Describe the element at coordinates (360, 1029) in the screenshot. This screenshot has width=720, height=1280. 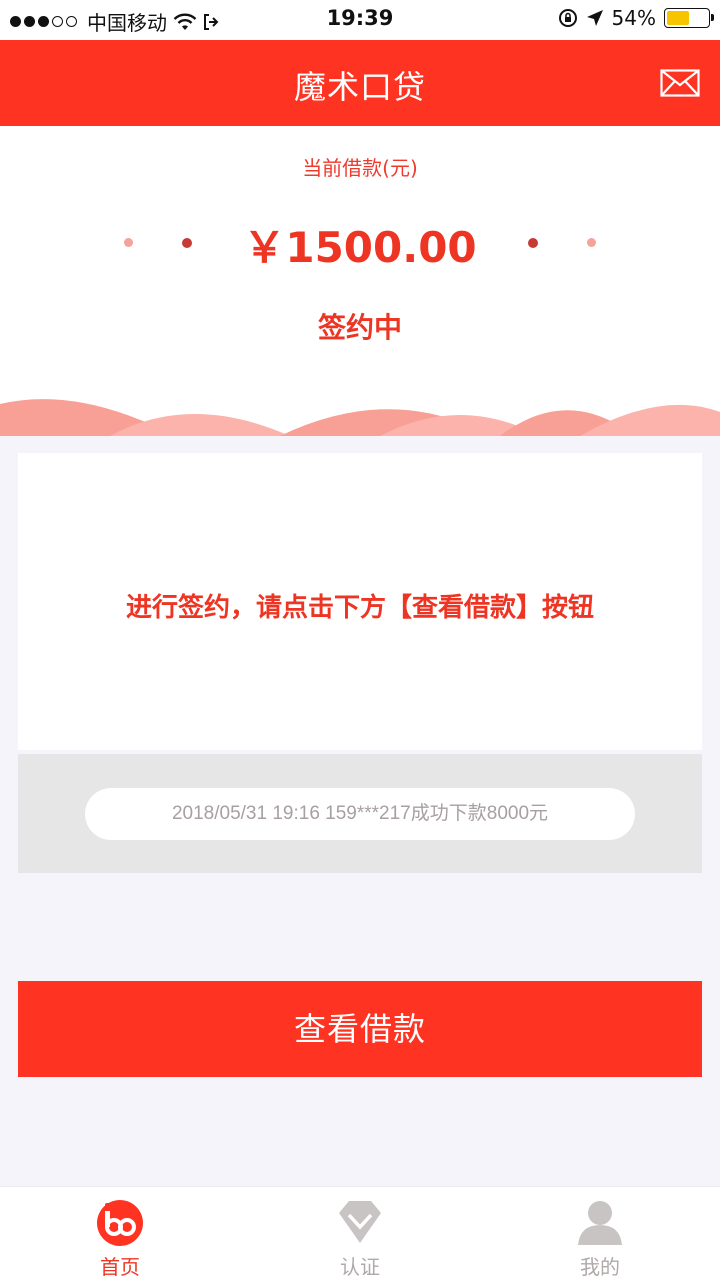
I see `view-loan-button: 查看借款` at that location.